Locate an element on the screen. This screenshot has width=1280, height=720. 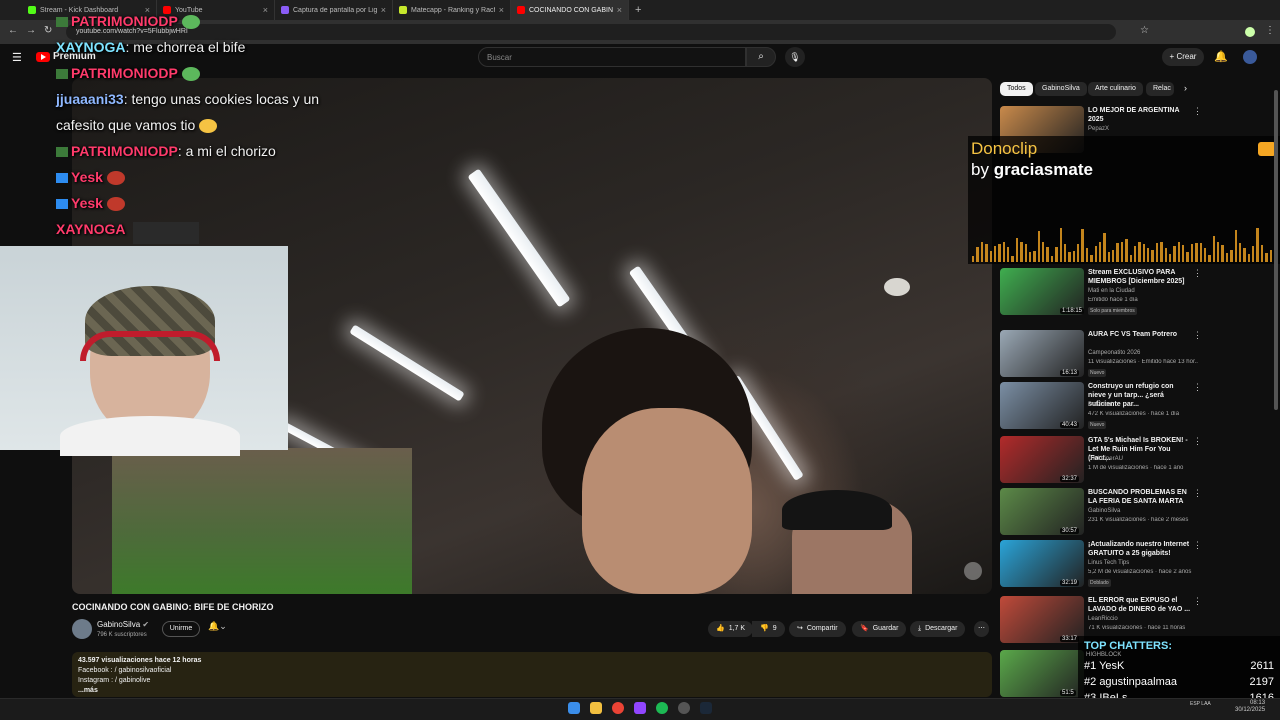
browser-tab: Matecapp - Ranking y Racha d× is located at coordinates (452, 10).